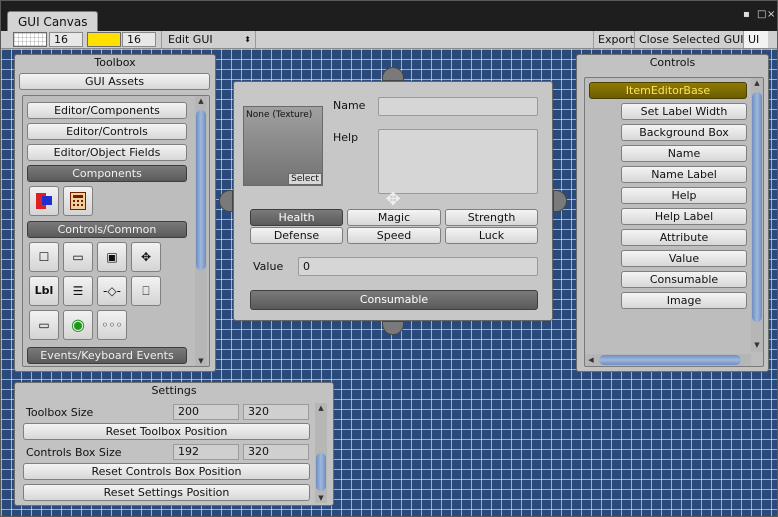  Describe the element at coordinates (166, 431) in the screenshot. I see `reset-toolbox-position-button: Reset Toolbox Position` at that location.